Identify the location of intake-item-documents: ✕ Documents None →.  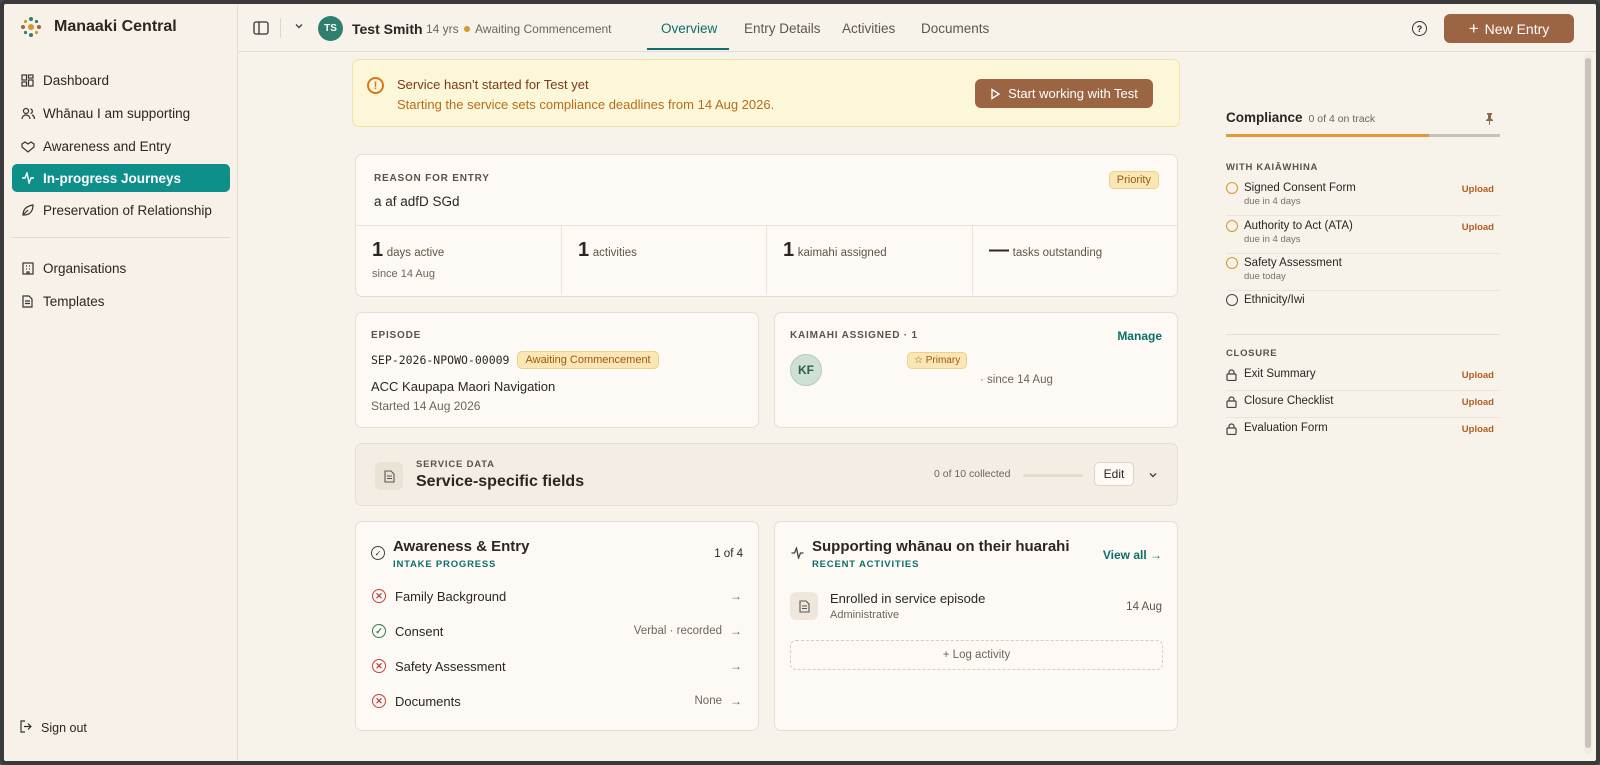
(557, 701).